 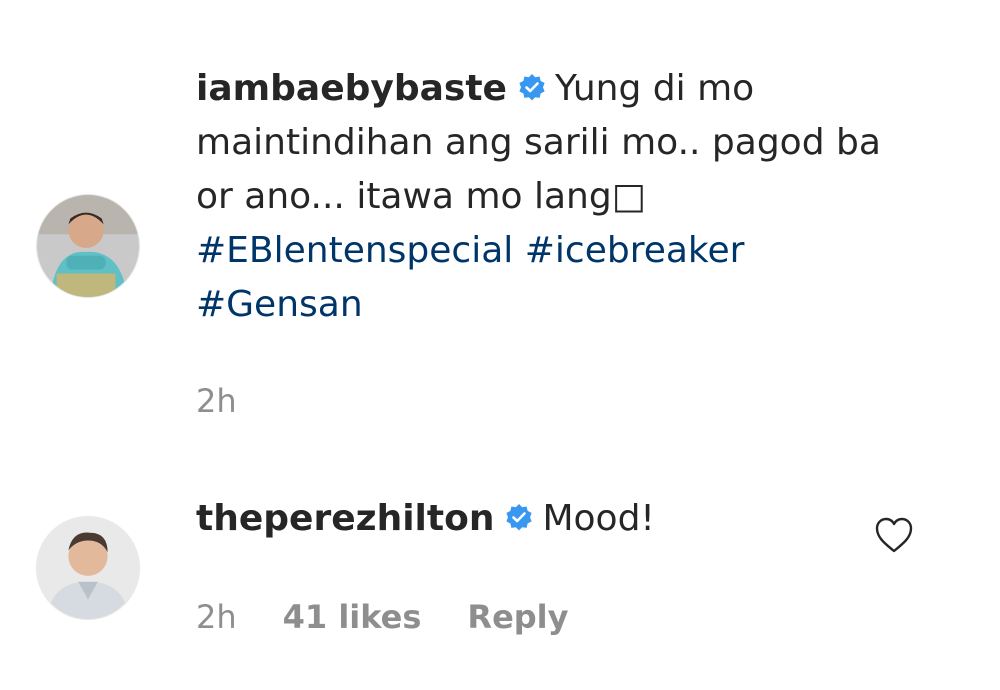 What do you see at coordinates (654, 88) in the screenshot?
I see `caption-line: Yung di mo` at bounding box center [654, 88].